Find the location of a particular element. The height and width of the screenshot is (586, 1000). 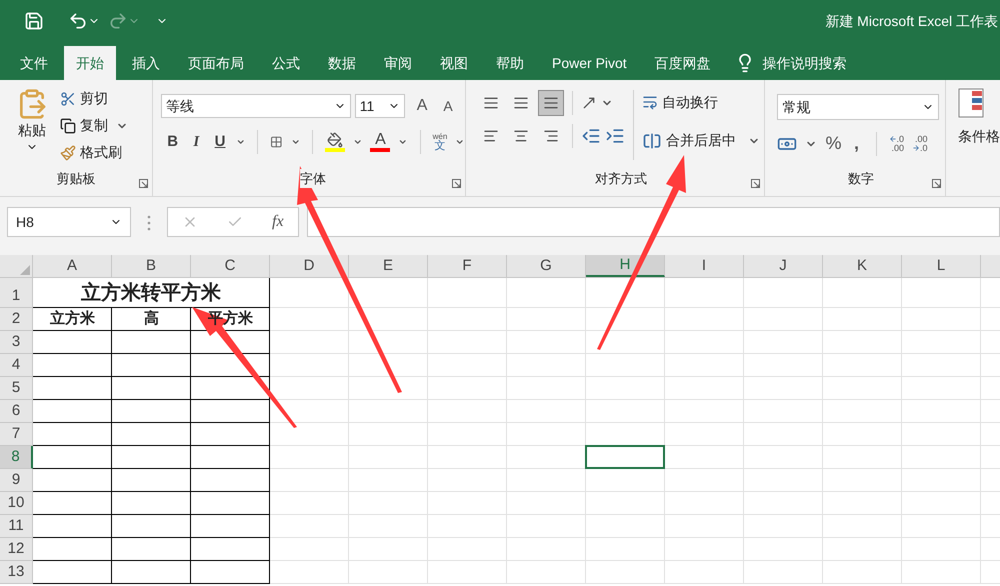

ribbon-tab: 审阅 is located at coordinates (398, 63).